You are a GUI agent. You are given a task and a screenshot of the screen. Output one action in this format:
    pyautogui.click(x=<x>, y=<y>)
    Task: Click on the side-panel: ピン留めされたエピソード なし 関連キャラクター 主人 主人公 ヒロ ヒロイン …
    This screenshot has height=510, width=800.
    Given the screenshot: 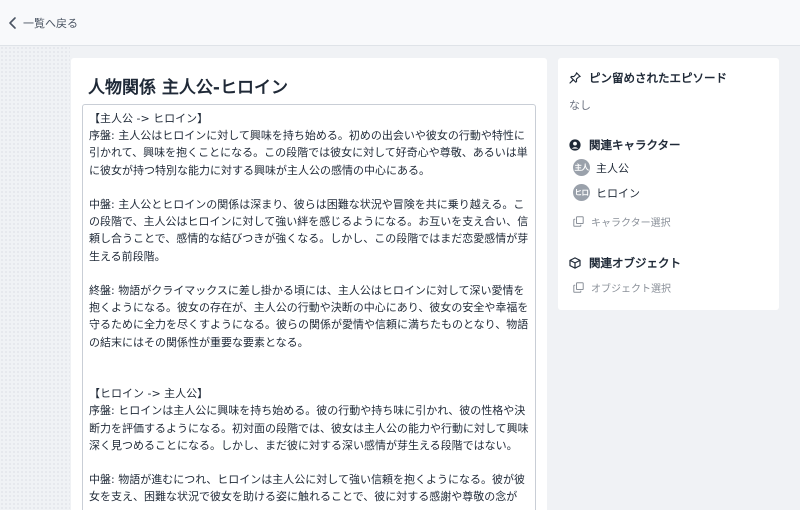 What is the action you would take?
    pyautogui.click(x=668, y=184)
    